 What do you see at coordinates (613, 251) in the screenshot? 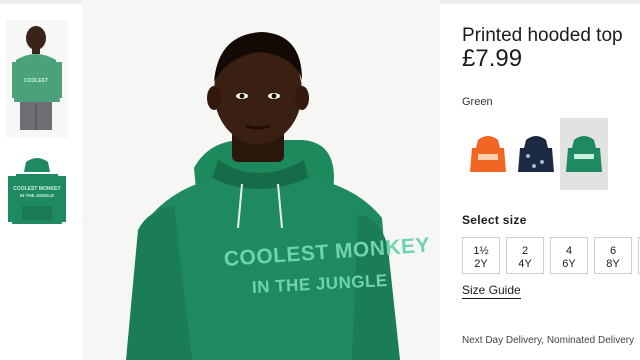
I see `size-option-top: 6` at bounding box center [613, 251].